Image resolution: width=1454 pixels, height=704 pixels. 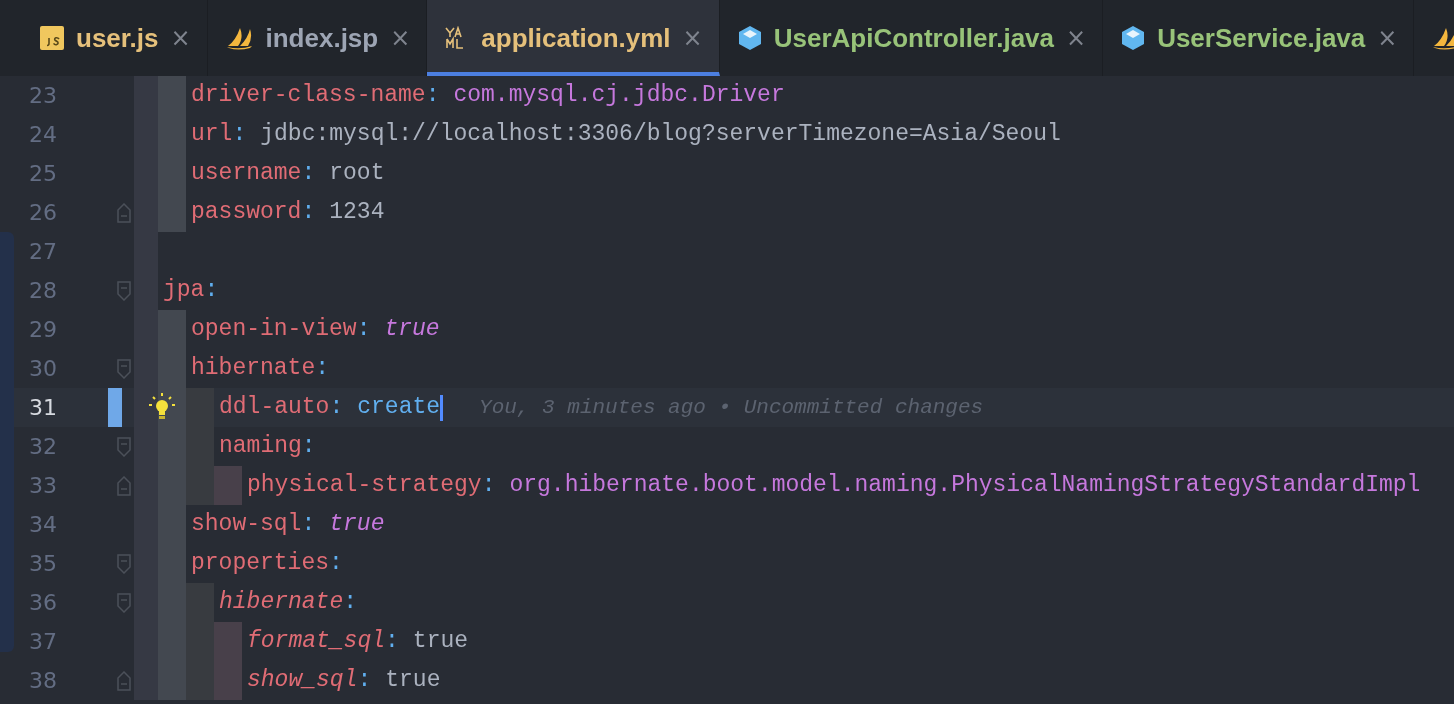 What do you see at coordinates (1261, 38) in the screenshot?
I see `tab-label: UserService.java` at bounding box center [1261, 38].